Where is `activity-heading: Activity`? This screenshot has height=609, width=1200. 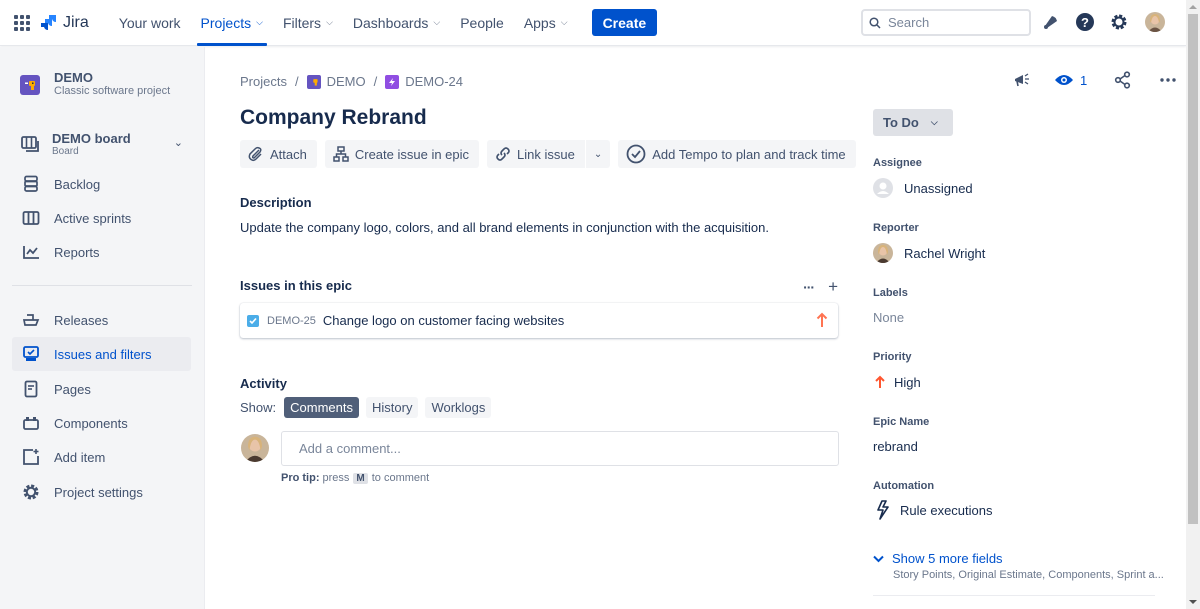 activity-heading: Activity is located at coordinates (263, 383).